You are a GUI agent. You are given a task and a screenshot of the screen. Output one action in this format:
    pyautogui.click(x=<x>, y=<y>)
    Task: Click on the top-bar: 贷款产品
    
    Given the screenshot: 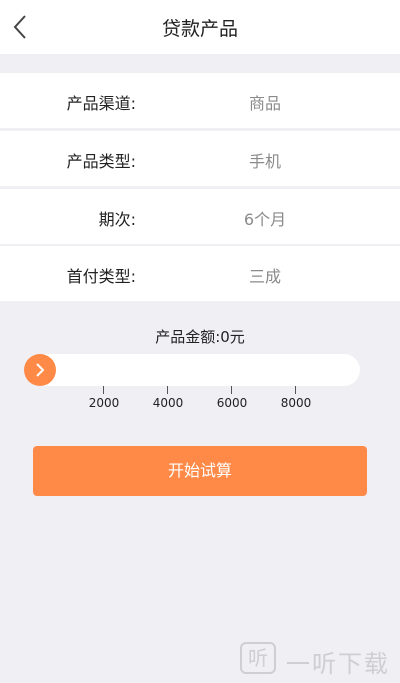 What is the action you would take?
    pyautogui.click(x=200, y=27)
    